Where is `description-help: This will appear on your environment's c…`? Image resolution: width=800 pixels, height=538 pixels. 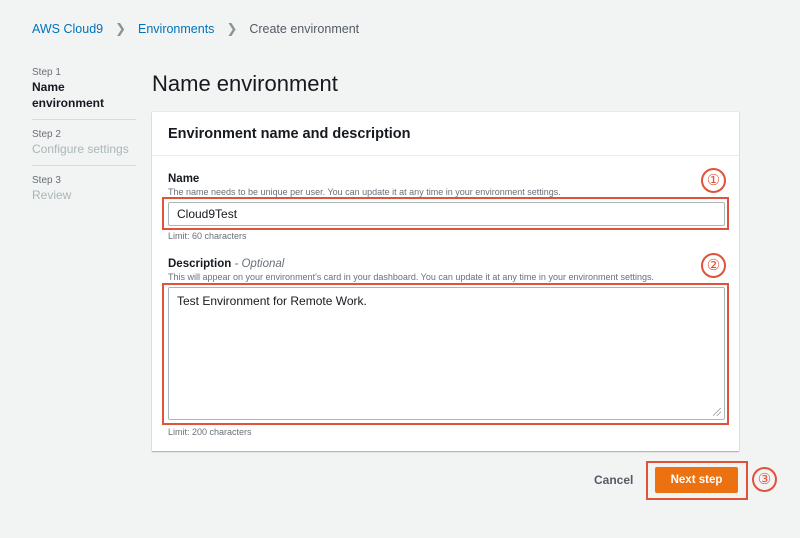 description-help: This will appear on your environment's c… is located at coordinates (411, 277).